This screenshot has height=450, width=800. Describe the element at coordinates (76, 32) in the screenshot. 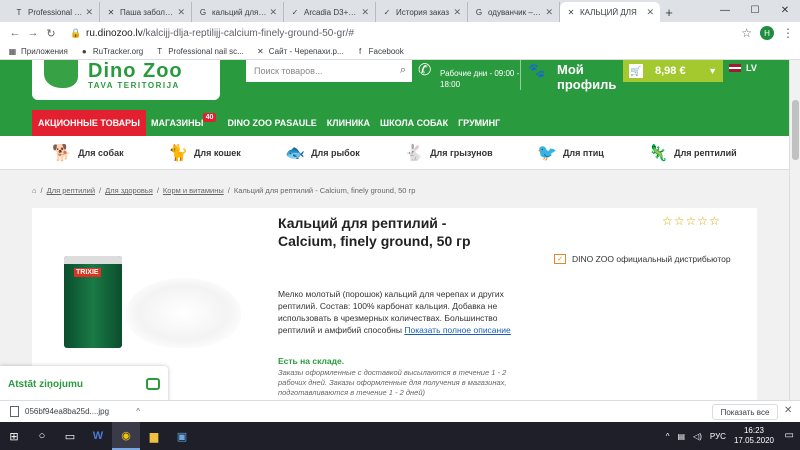

I see `lock-icon: 🔒` at that location.